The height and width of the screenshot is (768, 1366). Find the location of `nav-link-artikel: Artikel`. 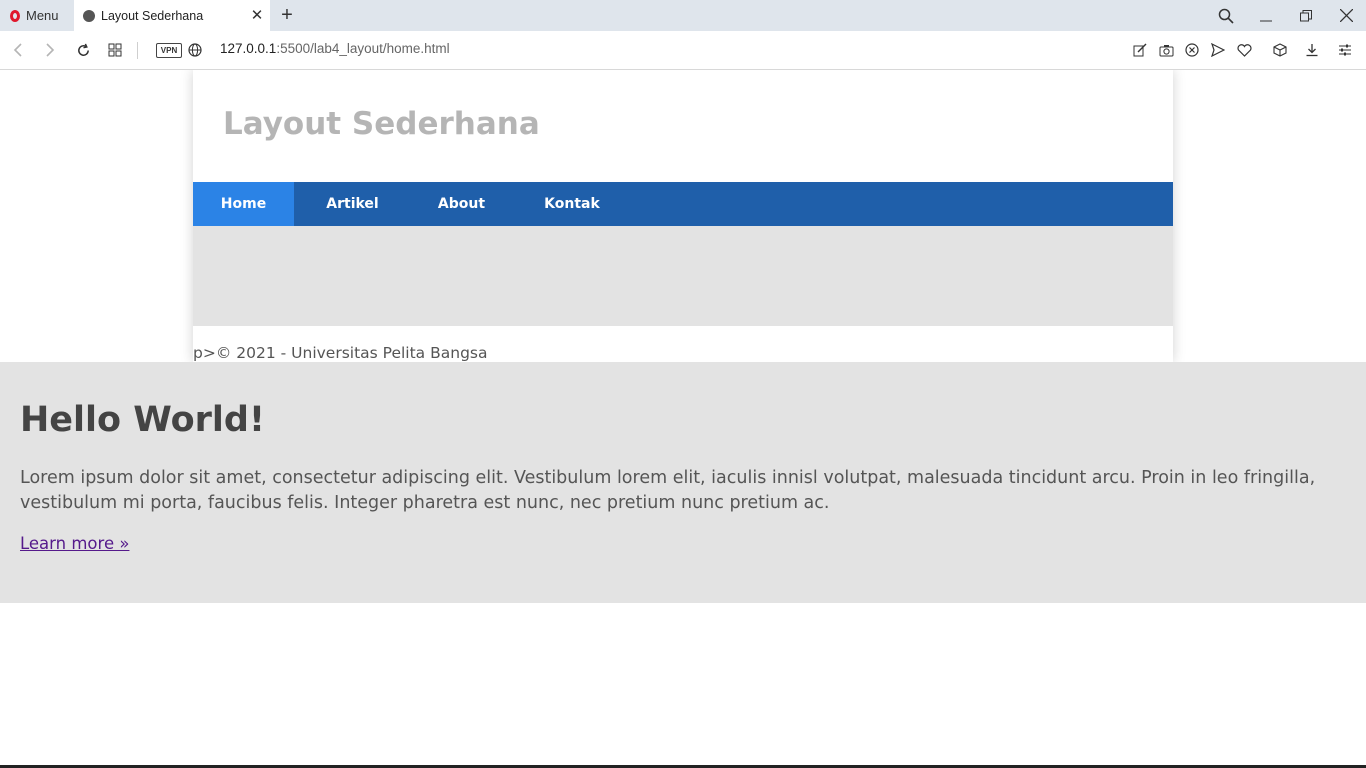

nav-link-artikel: Artikel is located at coordinates (352, 204).